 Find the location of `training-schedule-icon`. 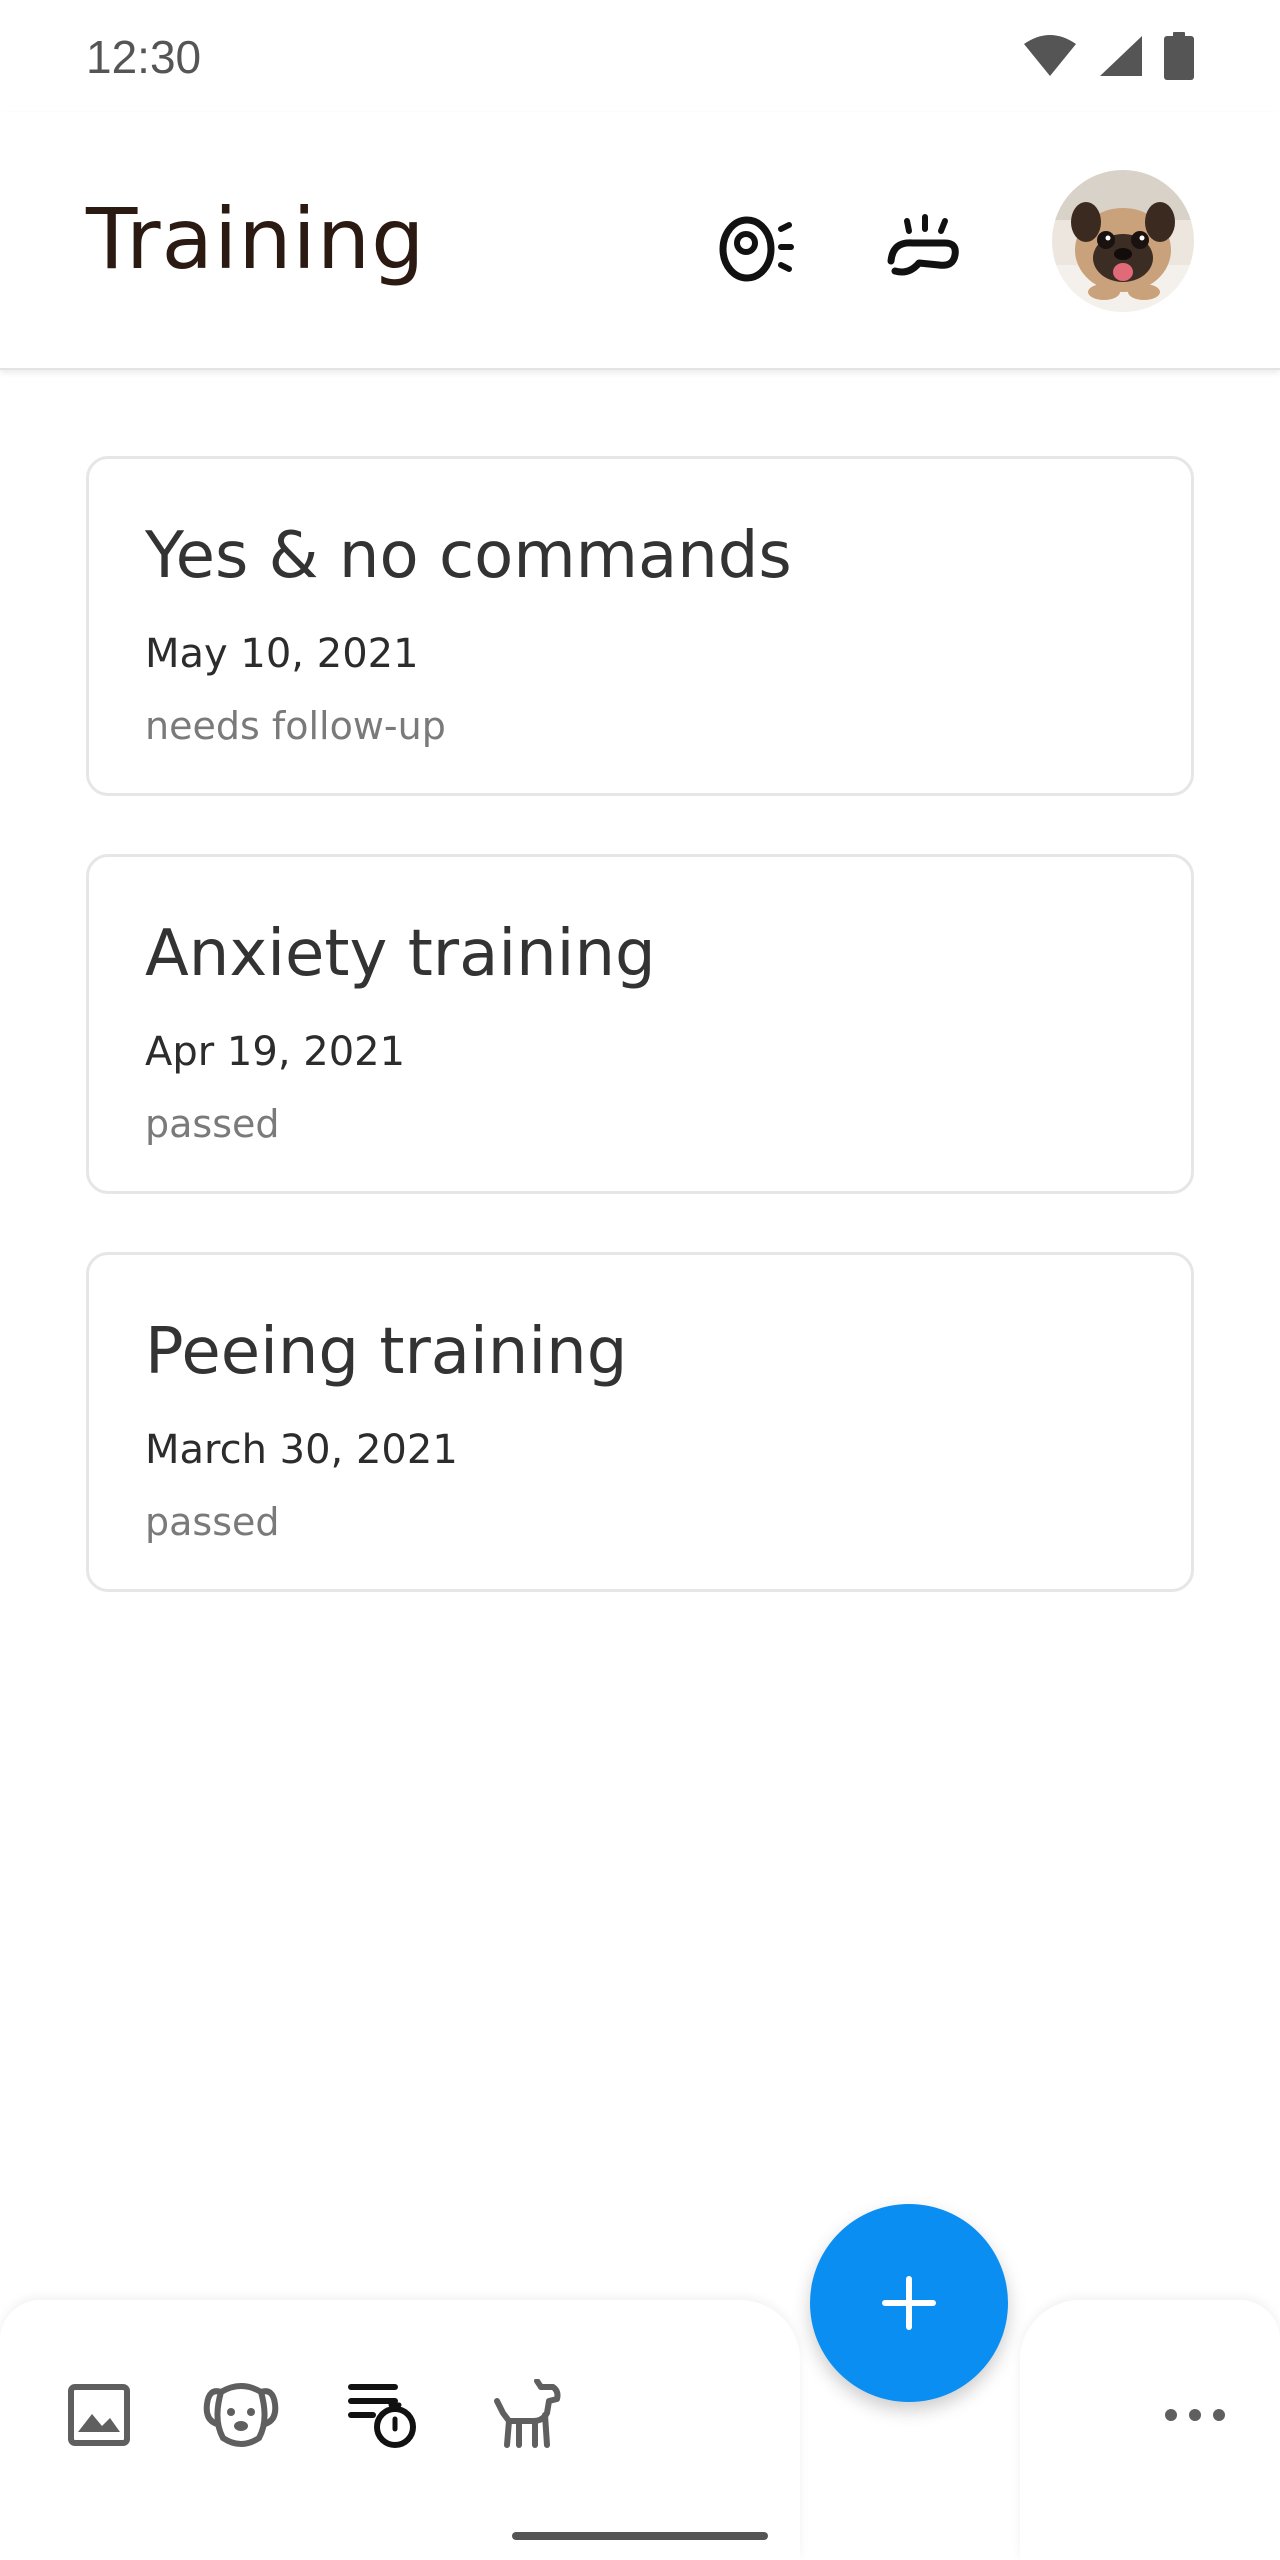

training-schedule-icon is located at coordinates (382, 2416).